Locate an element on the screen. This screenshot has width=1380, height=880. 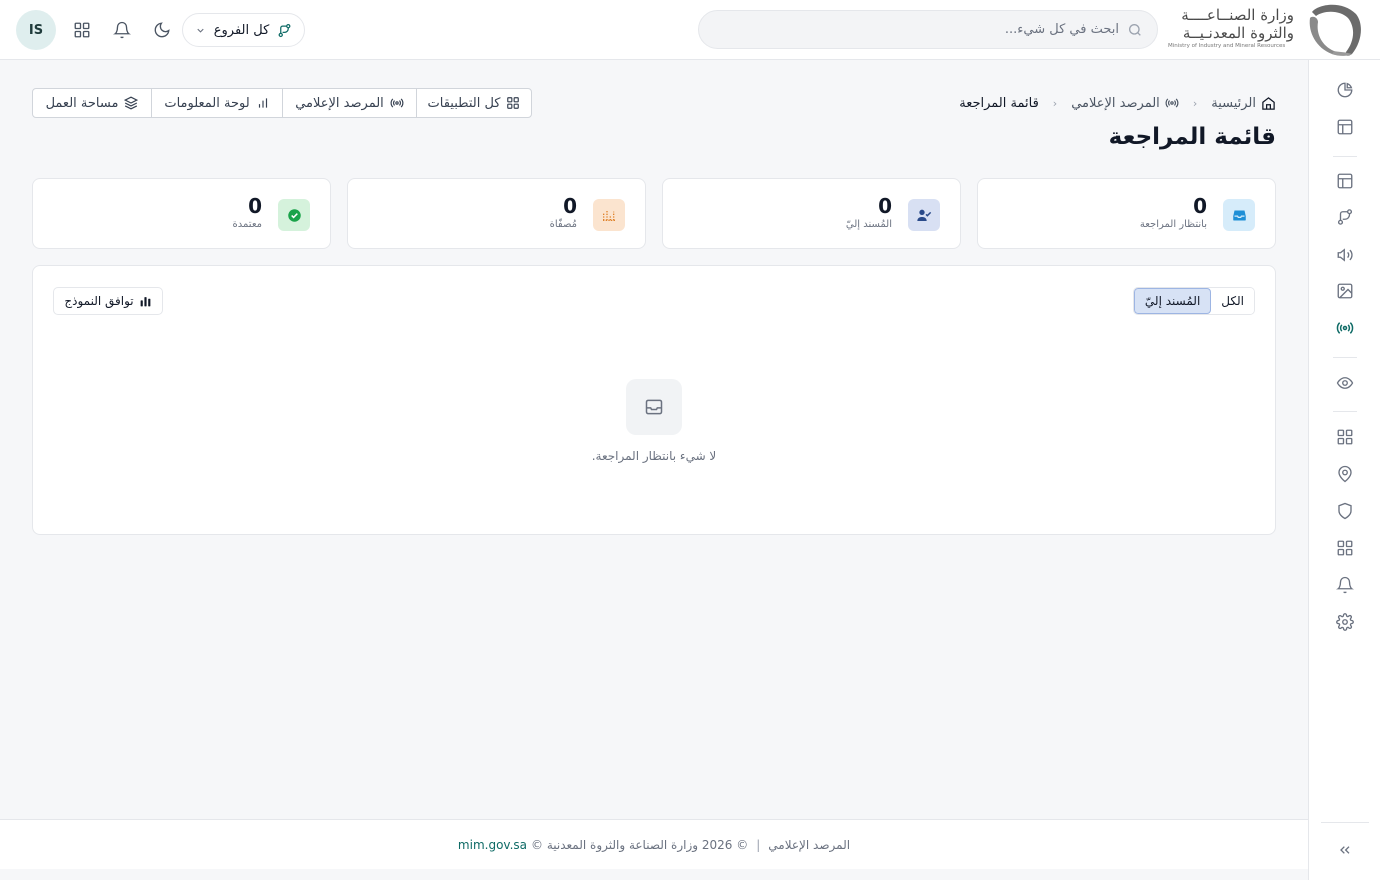
app-media-monitor-label: المرصد الإعلامي is located at coordinates (339, 103).